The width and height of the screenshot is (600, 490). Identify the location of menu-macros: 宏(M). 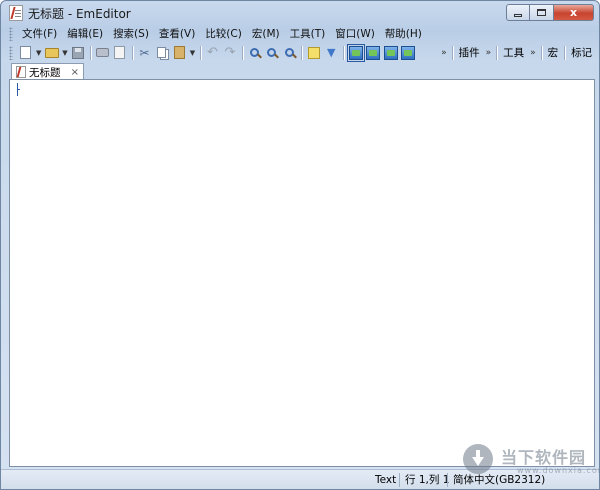
(266, 34).